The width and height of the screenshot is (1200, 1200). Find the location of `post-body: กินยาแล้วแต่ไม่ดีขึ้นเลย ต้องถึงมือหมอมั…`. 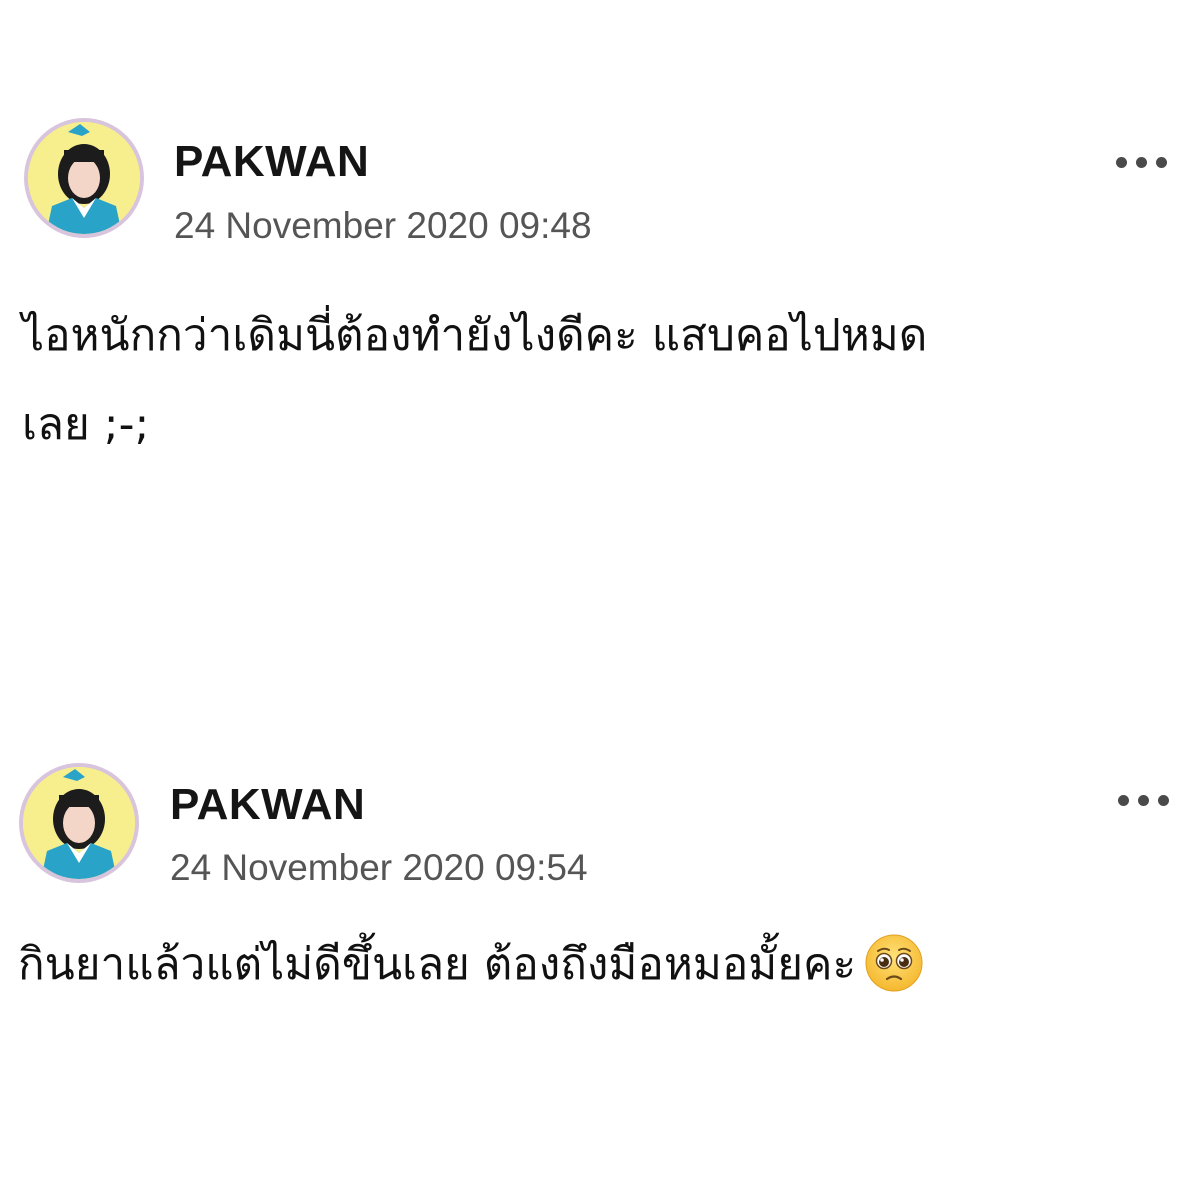

post-body: กินยาแล้วแต่ไม่ดีขึ้นเลย ต้องถึงมือหมอมั… is located at coordinates (471, 964).